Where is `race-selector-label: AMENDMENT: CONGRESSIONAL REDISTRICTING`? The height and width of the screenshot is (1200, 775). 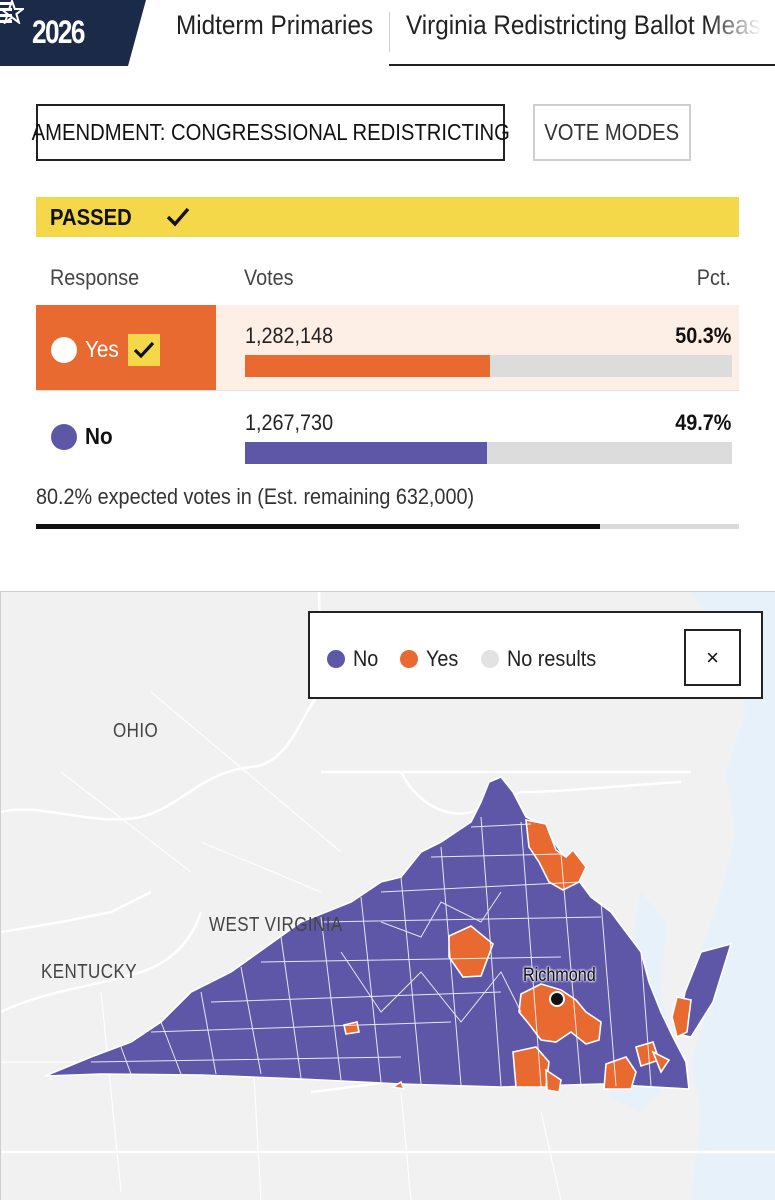 race-selector-label: AMENDMENT: CONGRESSIONAL REDISTRICTING is located at coordinates (270, 132).